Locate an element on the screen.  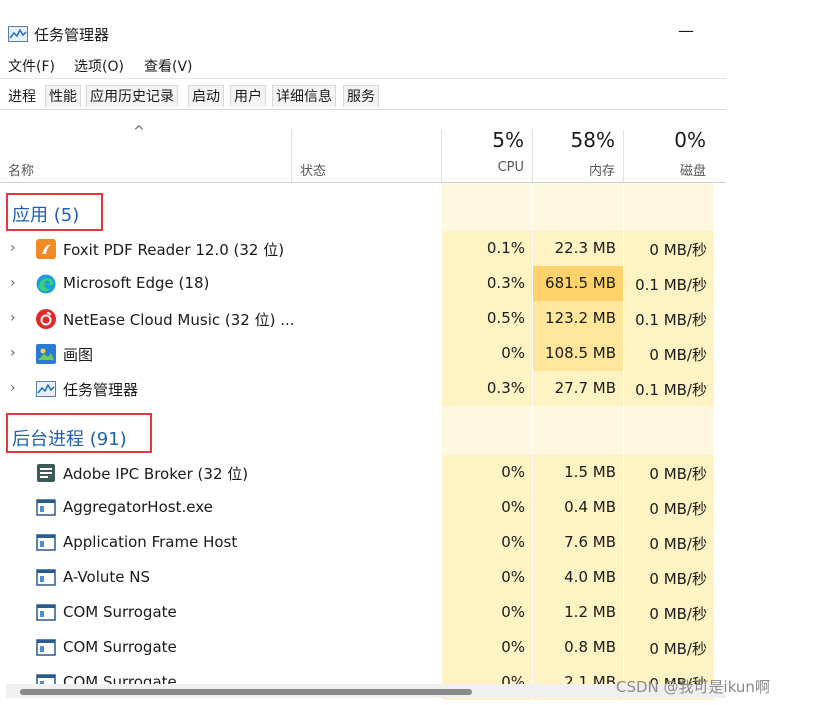
window-title: 任务管理器 is located at coordinates (72, 35).